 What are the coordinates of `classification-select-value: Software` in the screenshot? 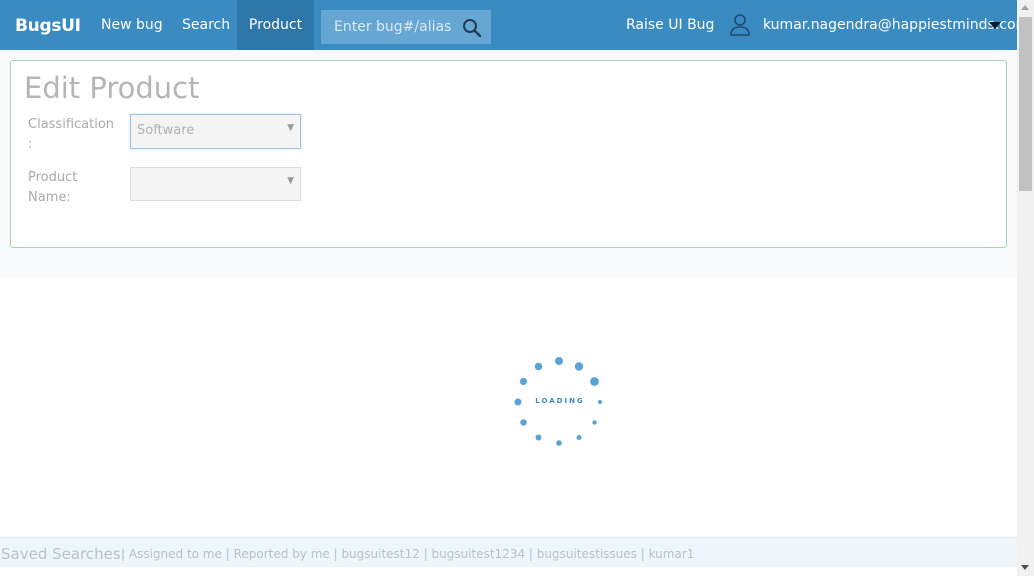 It's located at (166, 130).